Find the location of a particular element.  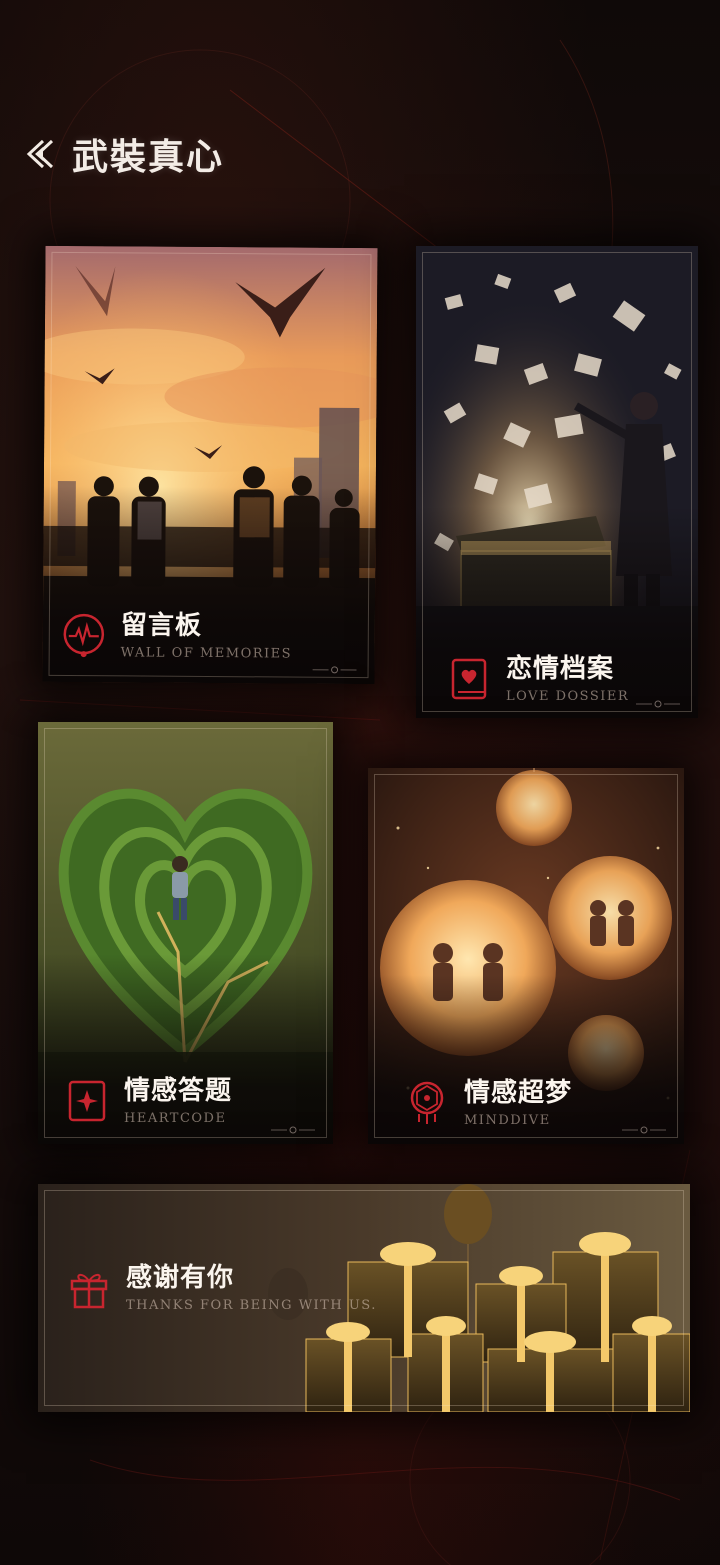

dreamcatcher-icon is located at coordinates (427, 1103).